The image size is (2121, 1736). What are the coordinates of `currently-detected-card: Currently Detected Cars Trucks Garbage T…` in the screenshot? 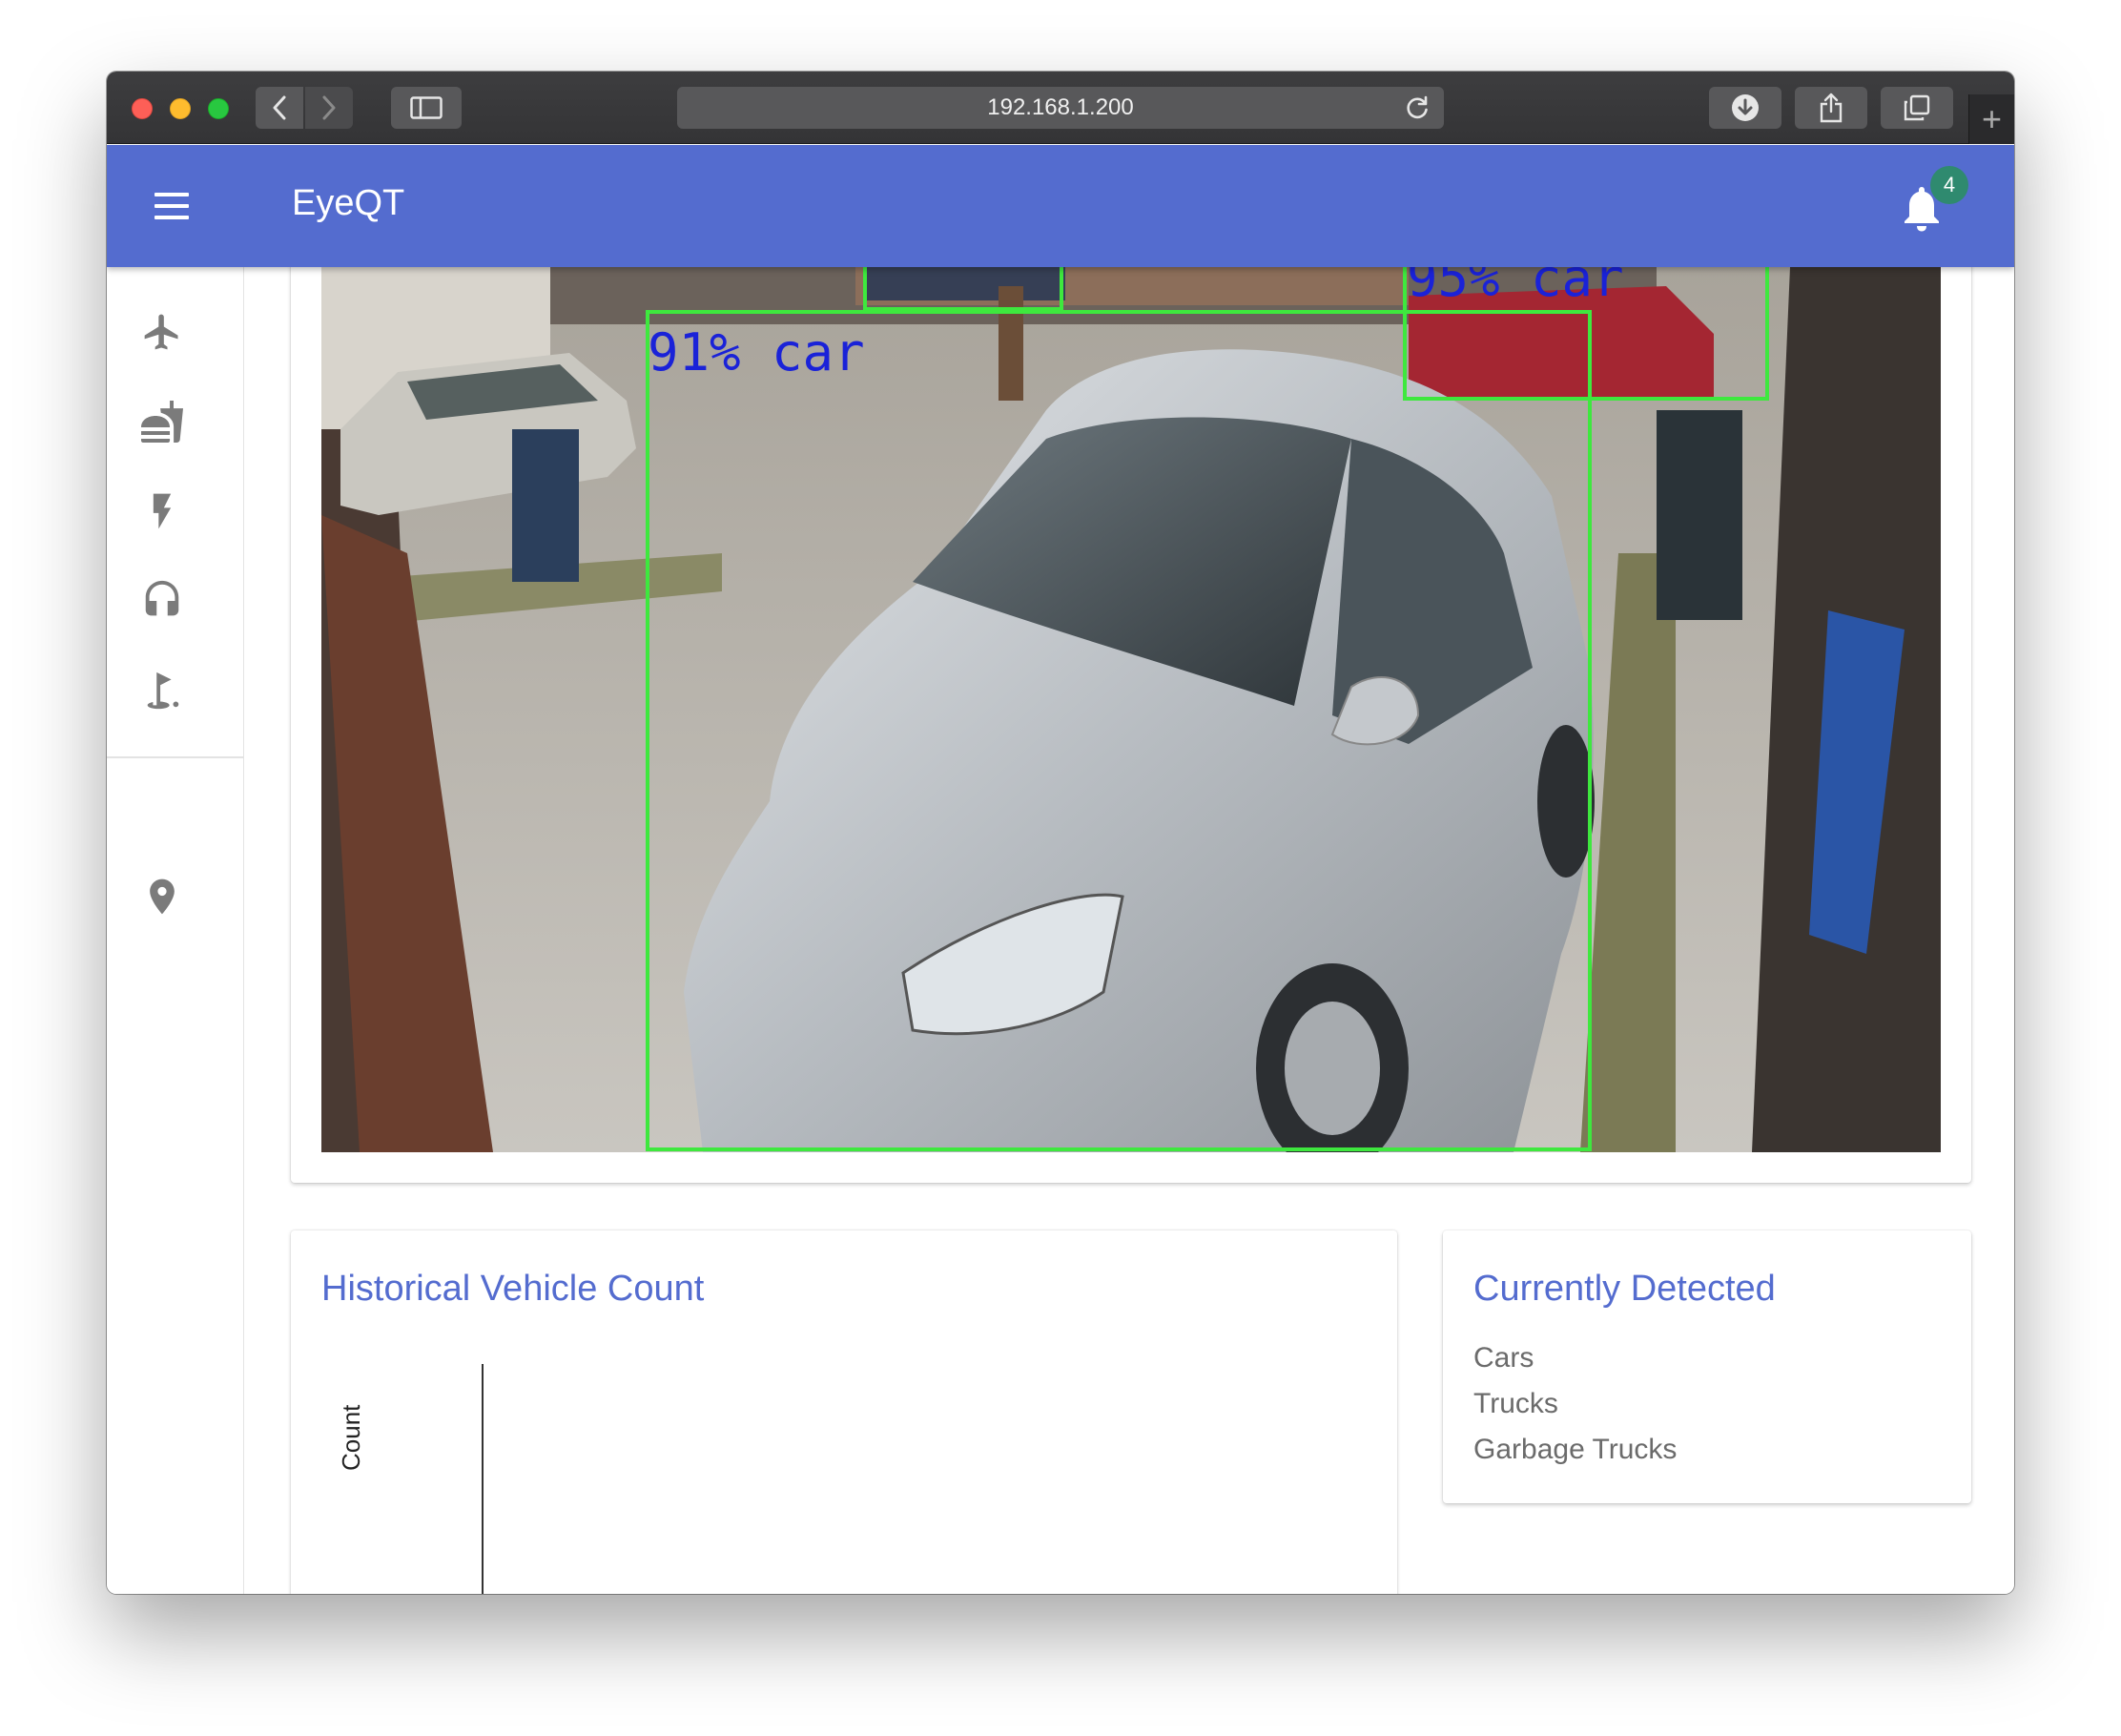 It's located at (1707, 1366).